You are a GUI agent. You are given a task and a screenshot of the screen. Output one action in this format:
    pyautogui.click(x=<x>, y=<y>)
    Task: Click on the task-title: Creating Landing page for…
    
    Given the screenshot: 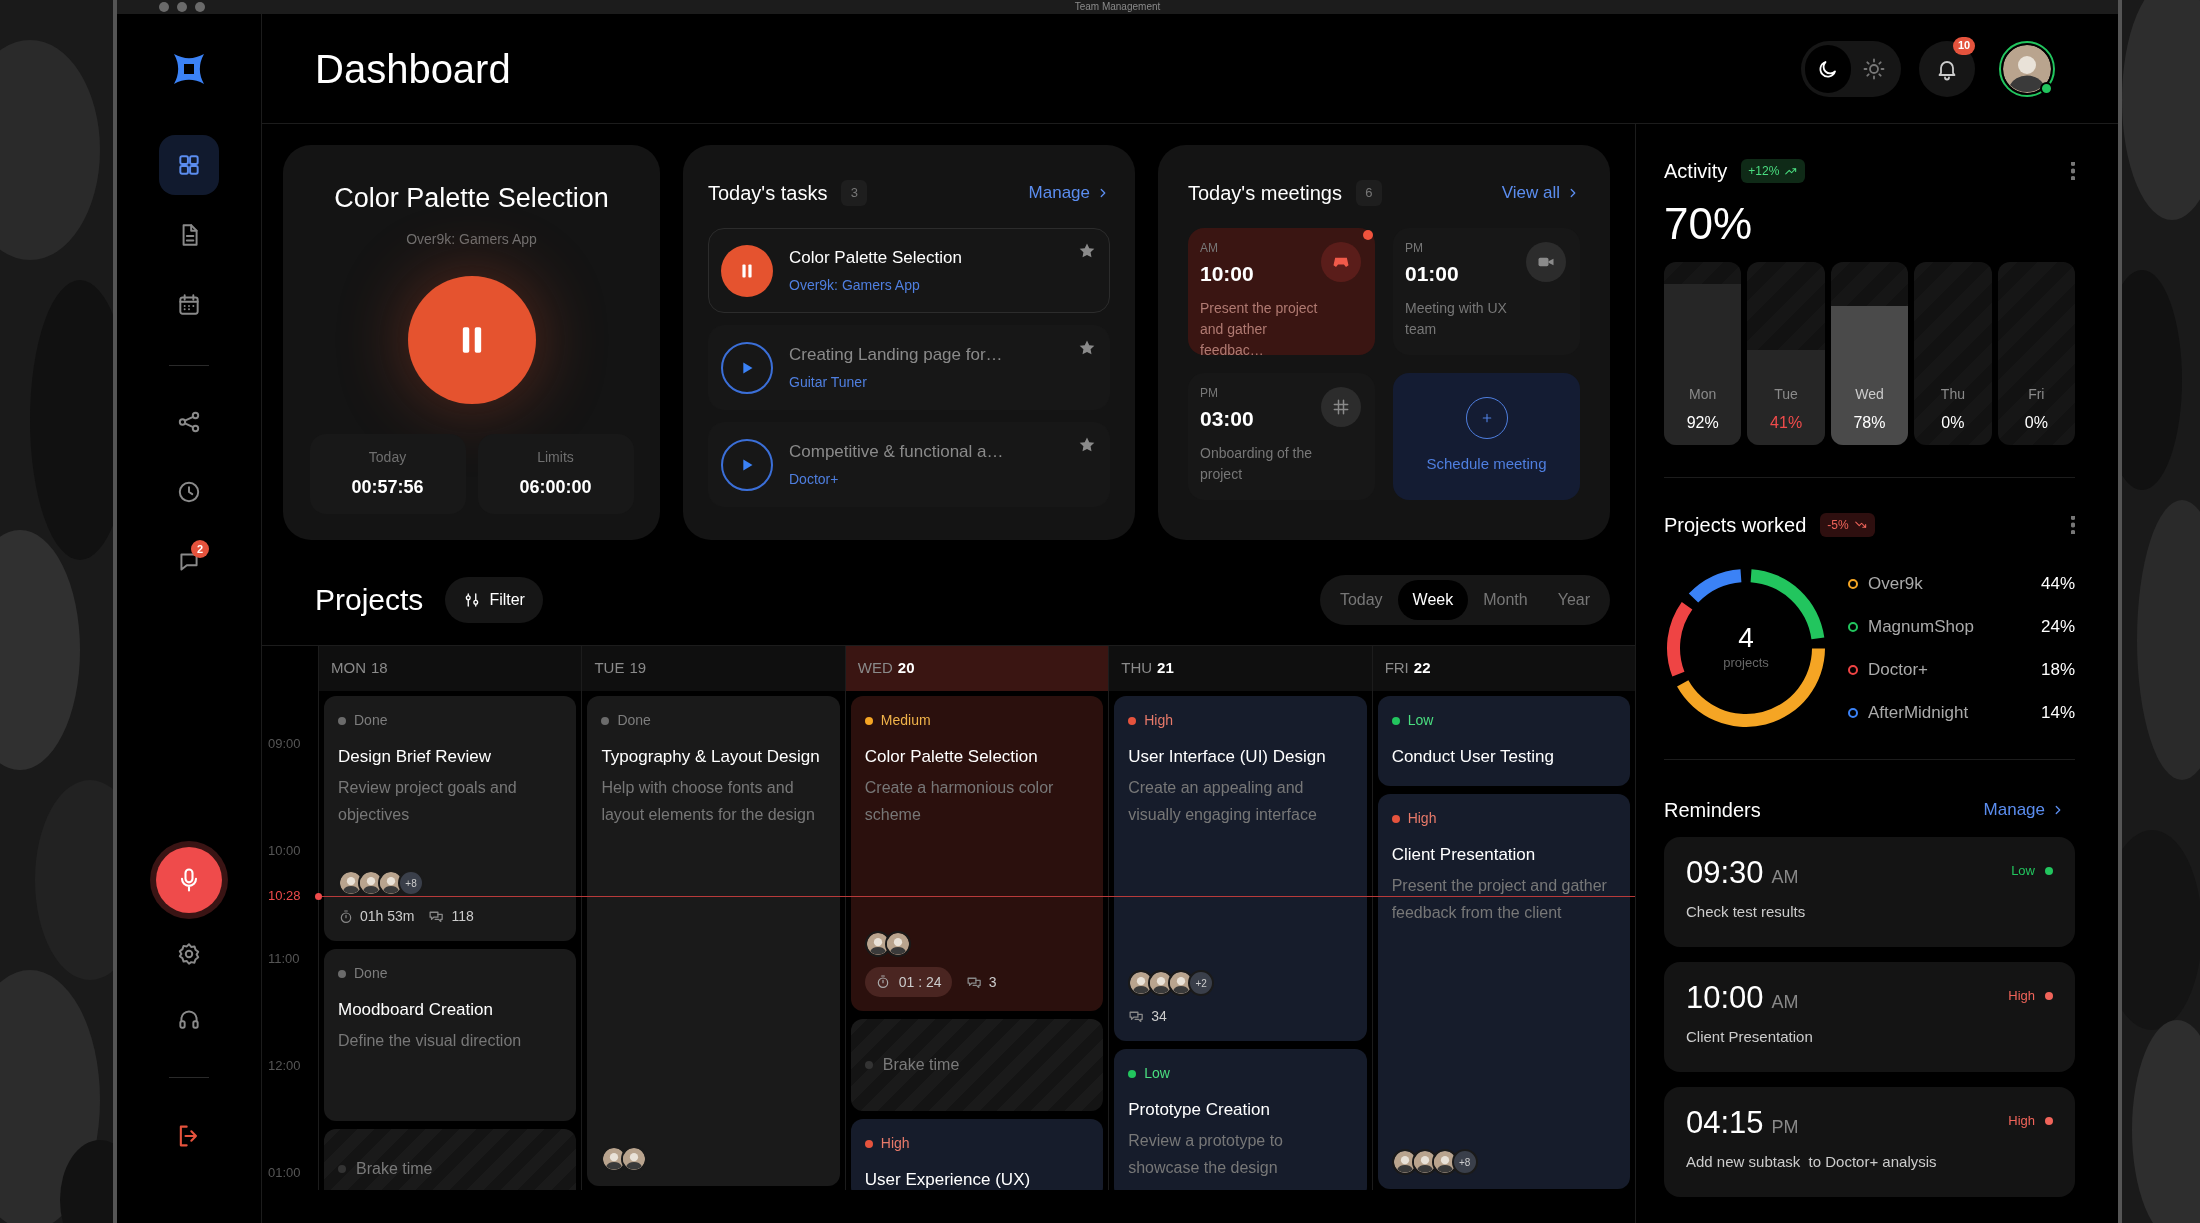 What is the action you would take?
    pyautogui.click(x=896, y=355)
    